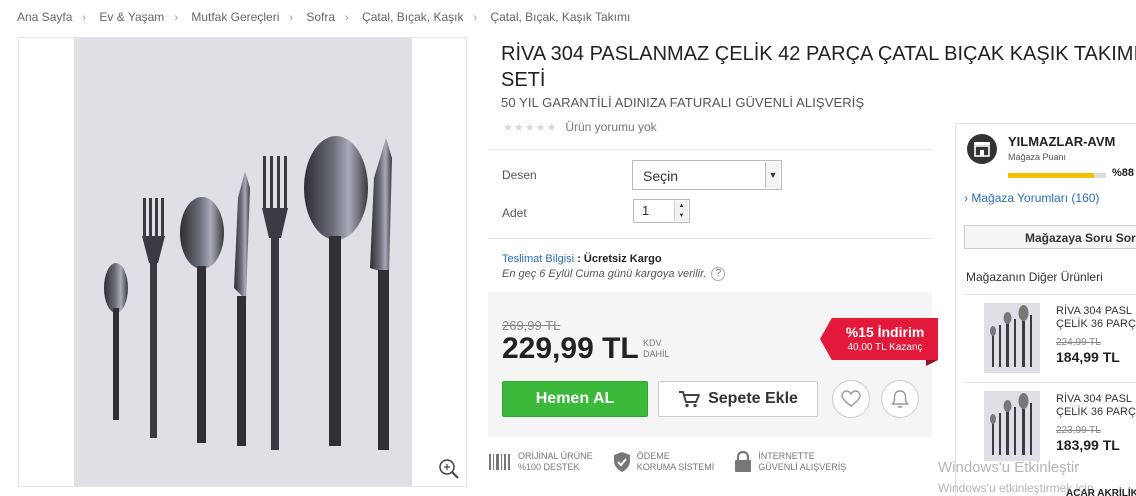 The height and width of the screenshot is (496, 1136). I want to click on seller-score-label: Mağaza Puanı, so click(1037, 157).